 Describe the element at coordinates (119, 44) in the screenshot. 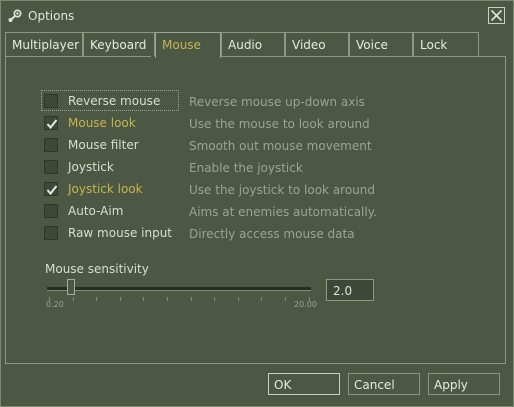

I see `tab-keyboard: Keyboard` at that location.